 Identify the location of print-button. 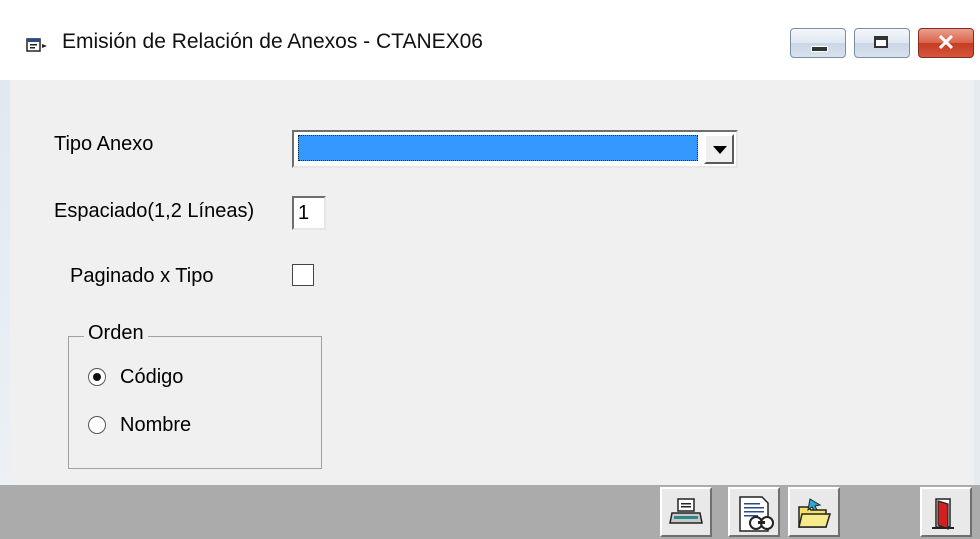
(686, 512).